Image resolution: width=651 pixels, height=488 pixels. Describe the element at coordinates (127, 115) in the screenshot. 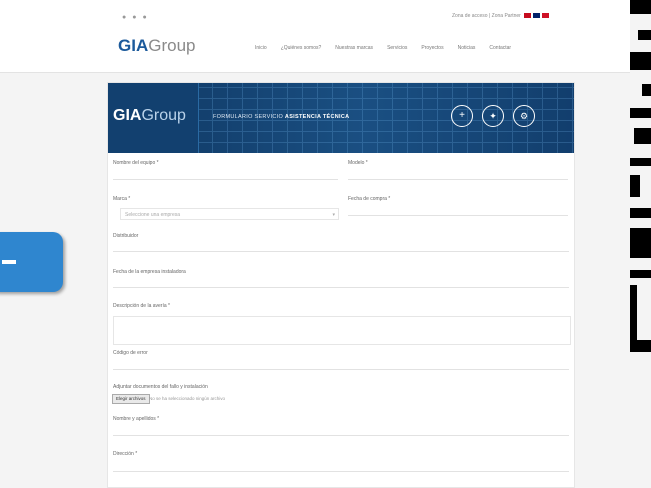

I see `banner-logo-bold: GIA` at that location.